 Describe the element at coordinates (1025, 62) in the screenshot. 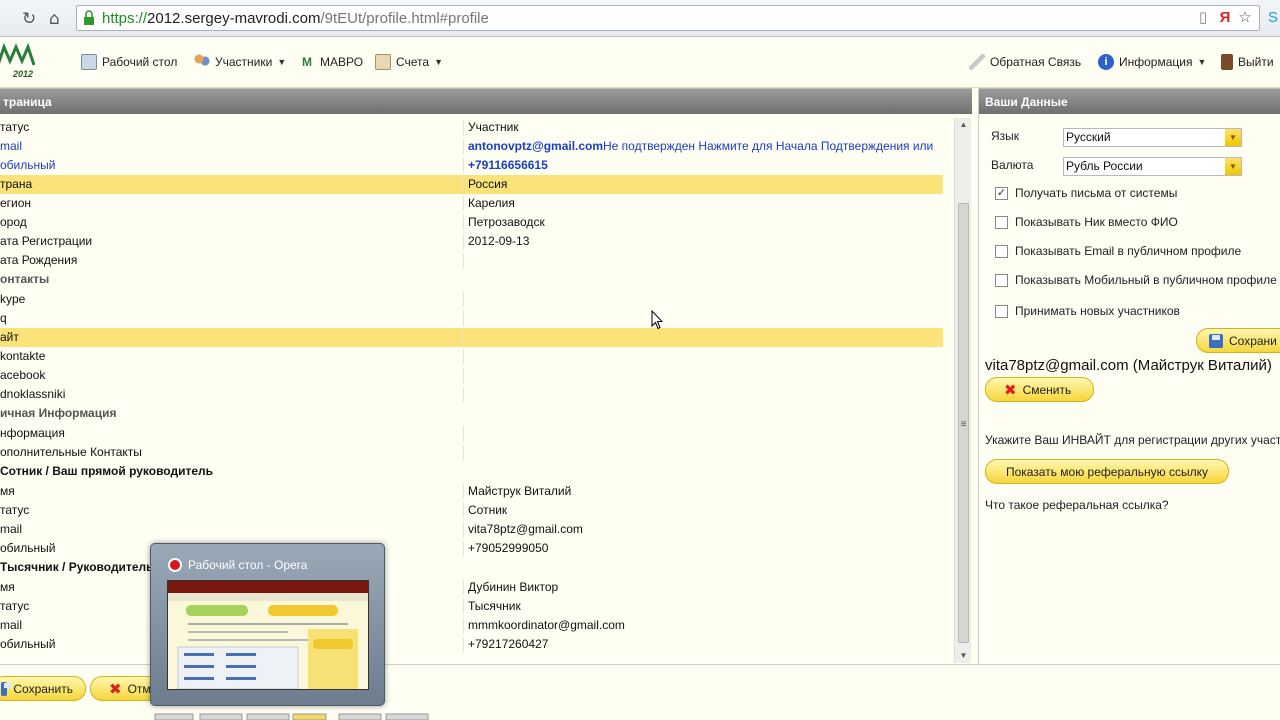

I see `menu-feedback: Обратная Связь` at that location.